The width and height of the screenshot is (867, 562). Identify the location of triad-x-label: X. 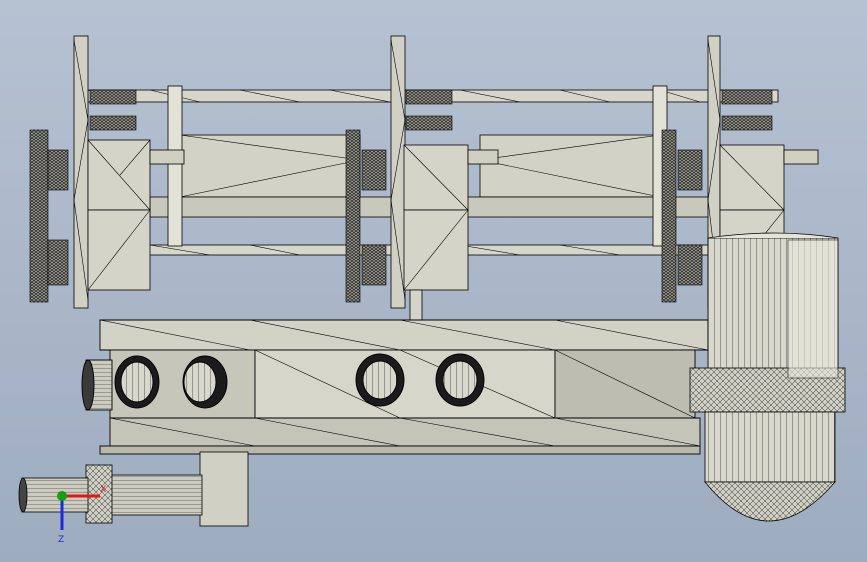
(103, 490).